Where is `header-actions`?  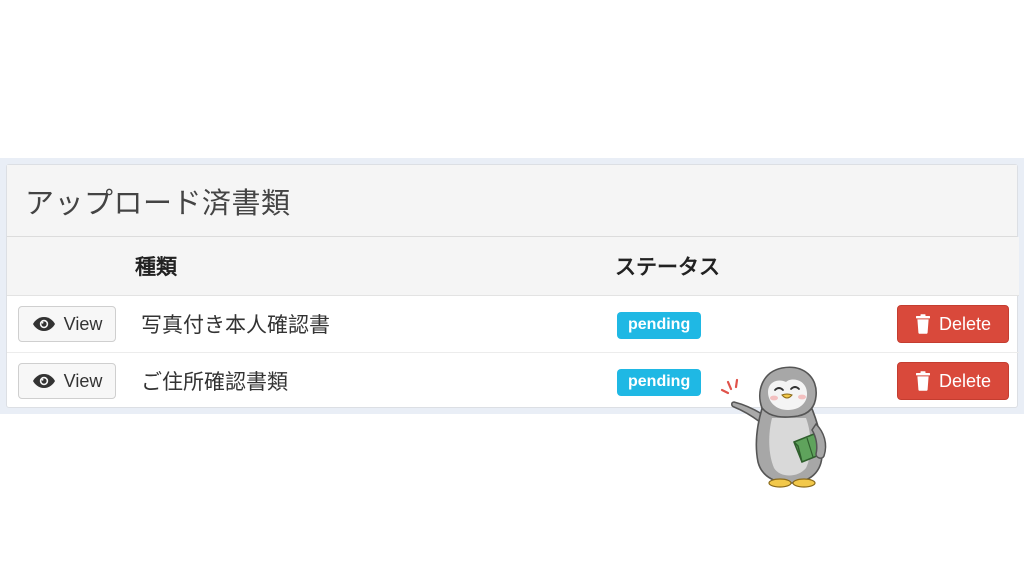
header-actions is located at coordinates (954, 266).